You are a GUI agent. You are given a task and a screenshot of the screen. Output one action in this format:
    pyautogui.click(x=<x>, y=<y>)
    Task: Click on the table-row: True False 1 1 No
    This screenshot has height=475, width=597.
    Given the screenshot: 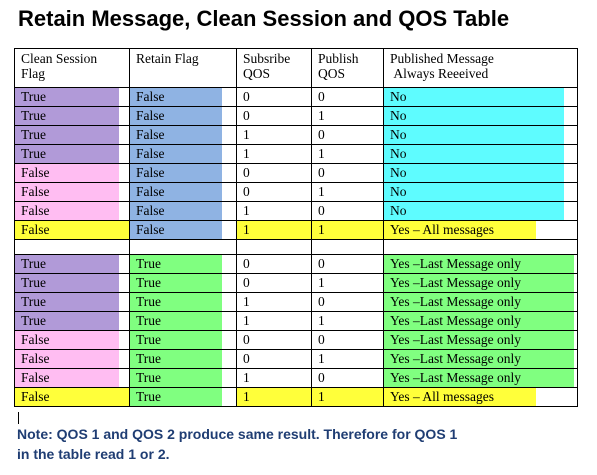 What is the action you would take?
    pyautogui.click(x=296, y=154)
    